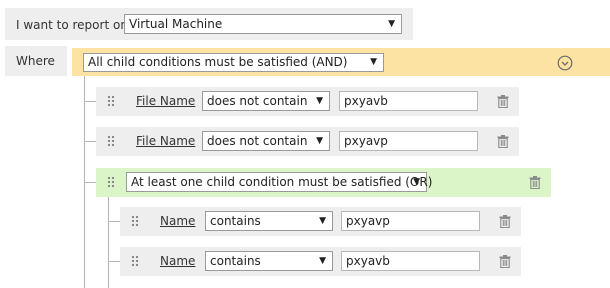 This screenshot has height=288, width=610. Describe the element at coordinates (176, 24) in the screenshot. I see `report-on-value: Virtual Machine` at that location.